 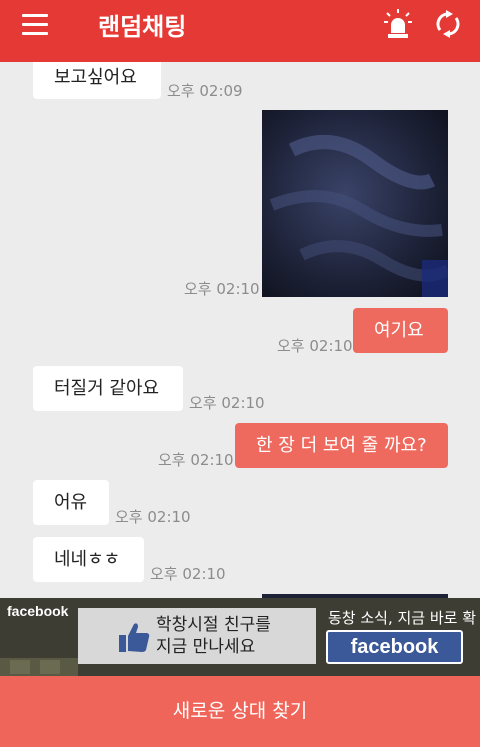 I want to click on outgoing-message: 여기요, so click(x=400, y=330).